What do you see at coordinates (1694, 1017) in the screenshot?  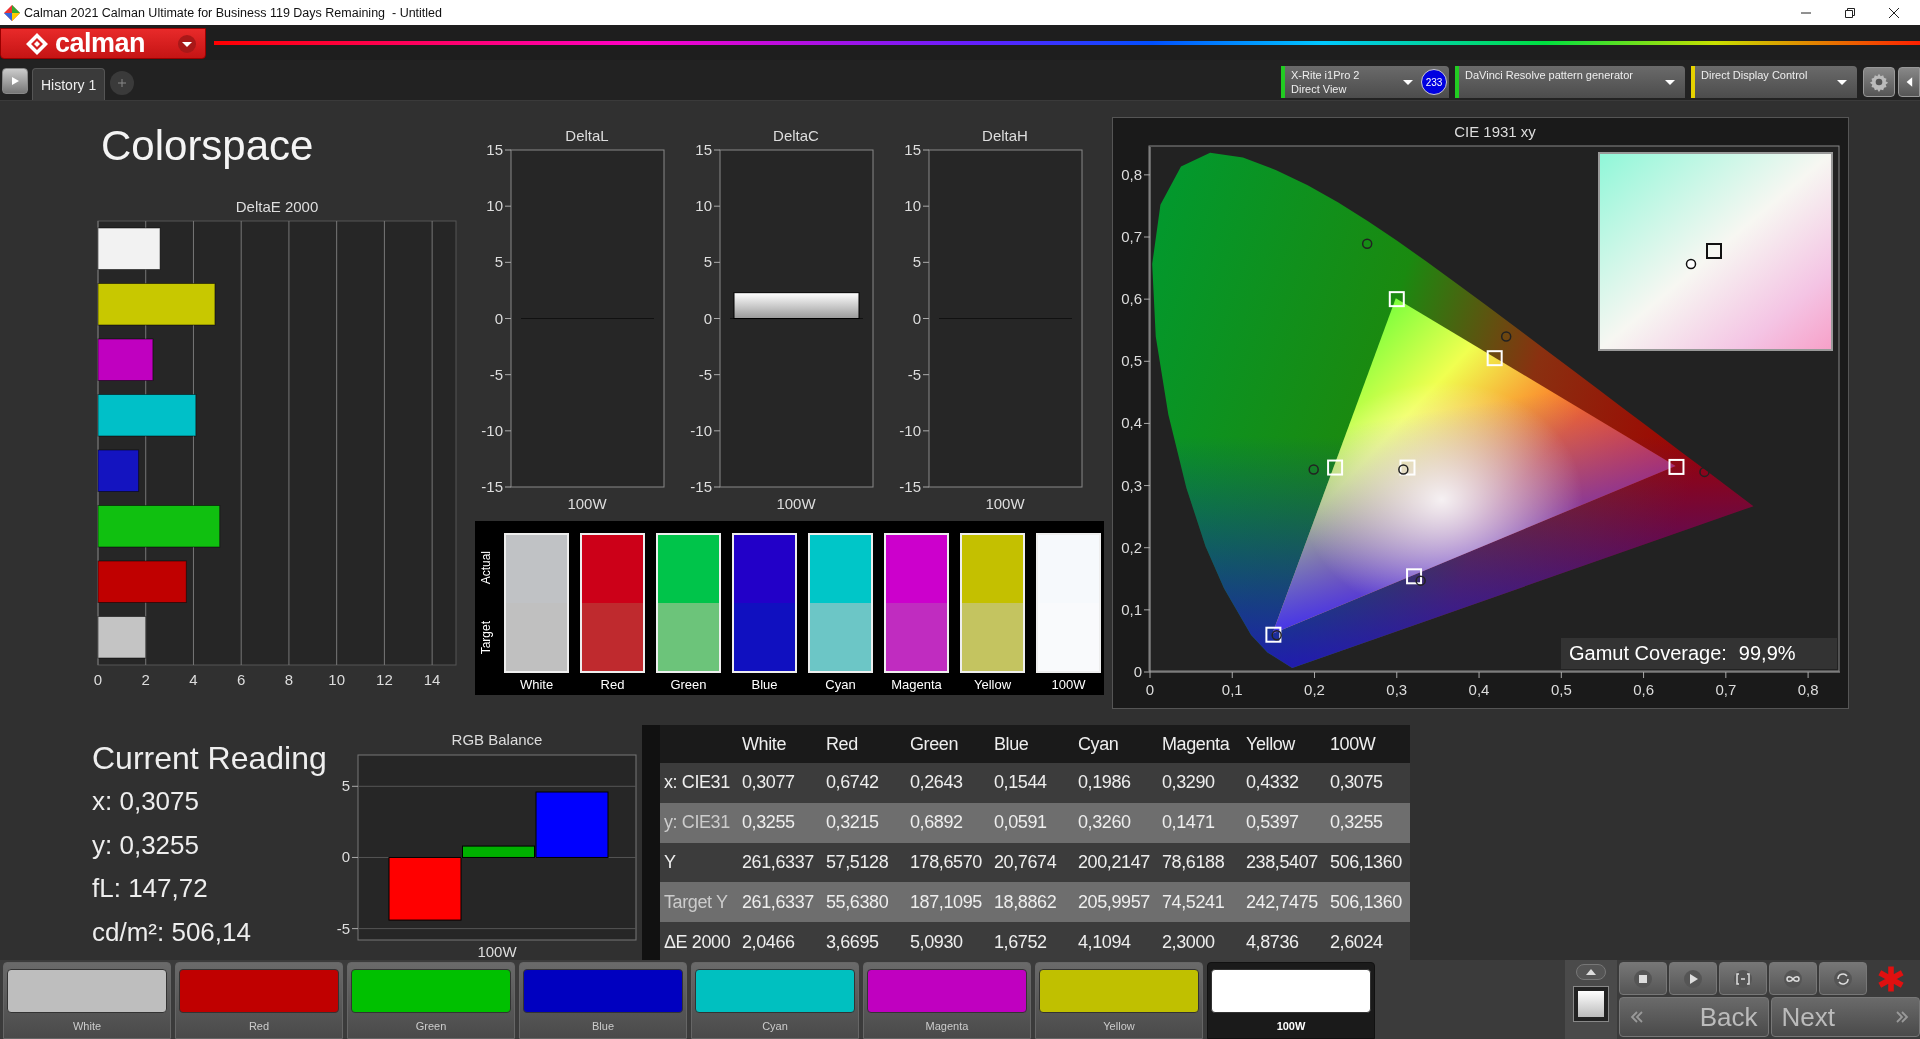 I see `back-button: Back` at bounding box center [1694, 1017].